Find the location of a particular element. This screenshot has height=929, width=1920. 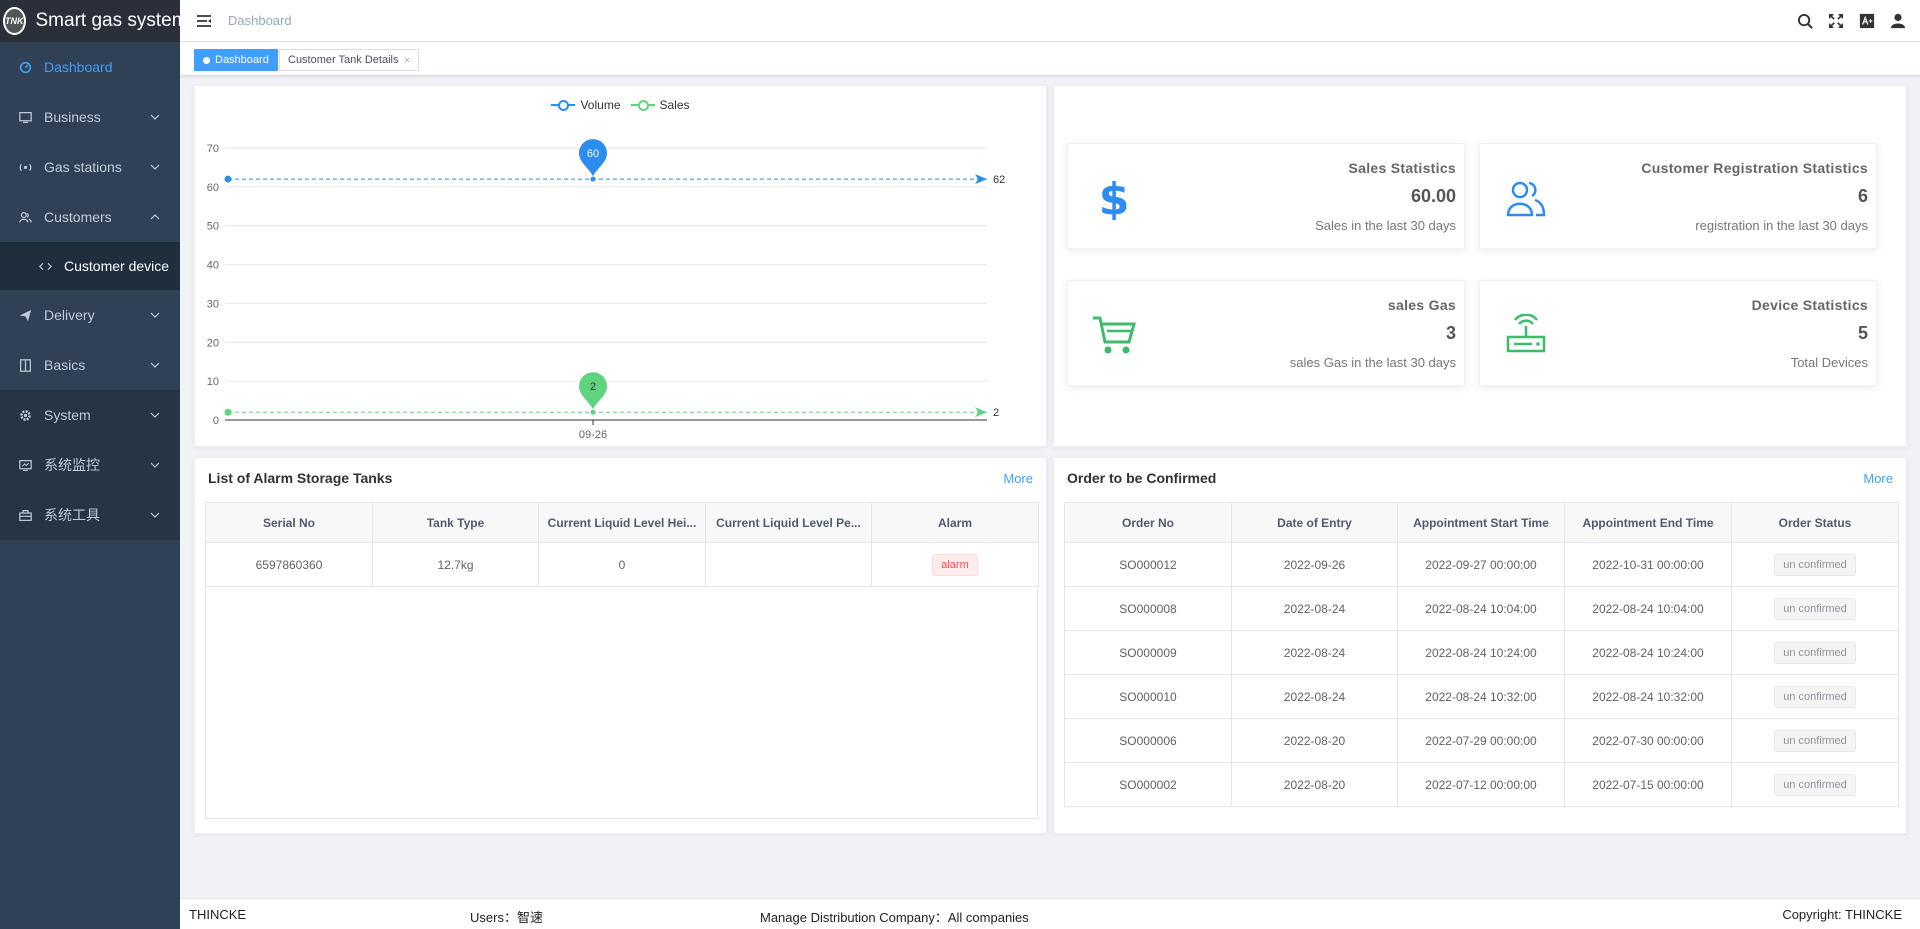

column-header: Appointment Start Time is located at coordinates (1481, 522).